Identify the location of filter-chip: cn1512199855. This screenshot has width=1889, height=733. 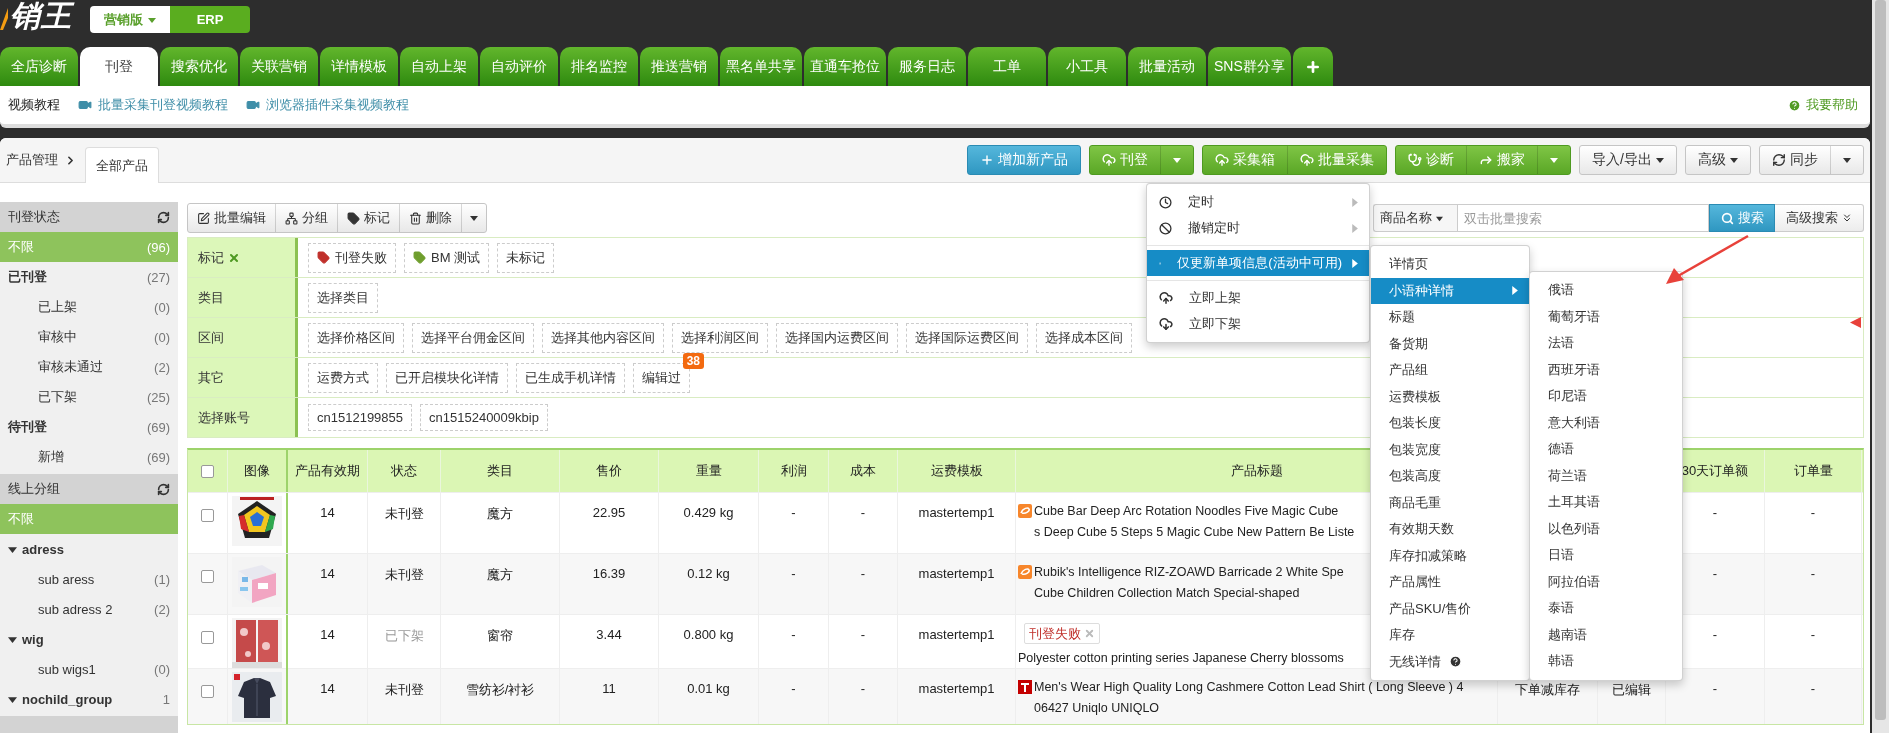
(360, 417).